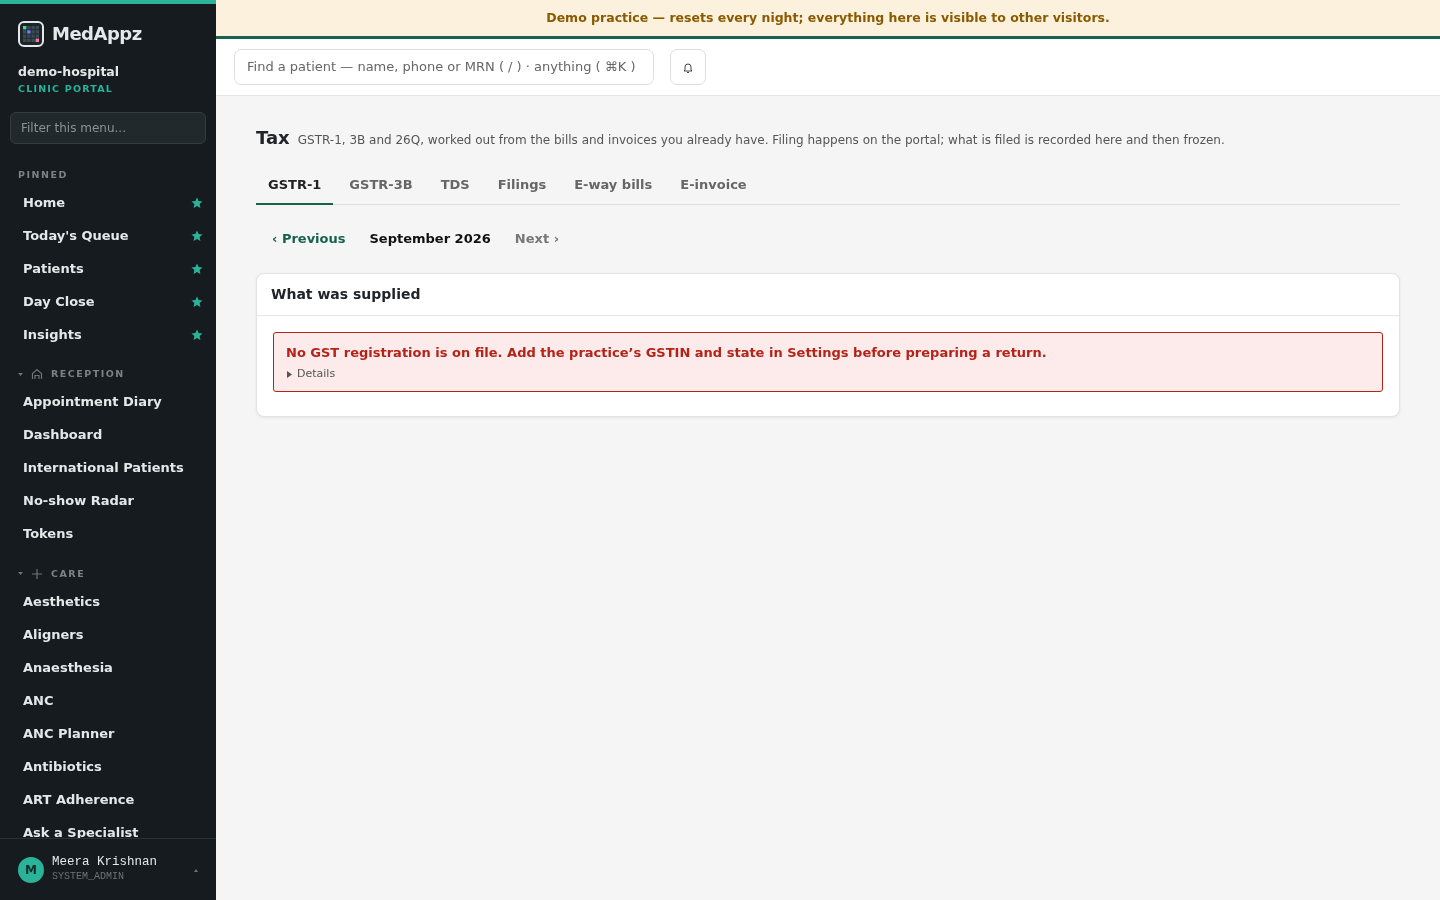 This screenshot has height=900, width=1440. What do you see at coordinates (295, 186) in the screenshot?
I see `tab: GSTR-1` at bounding box center [295, 186].